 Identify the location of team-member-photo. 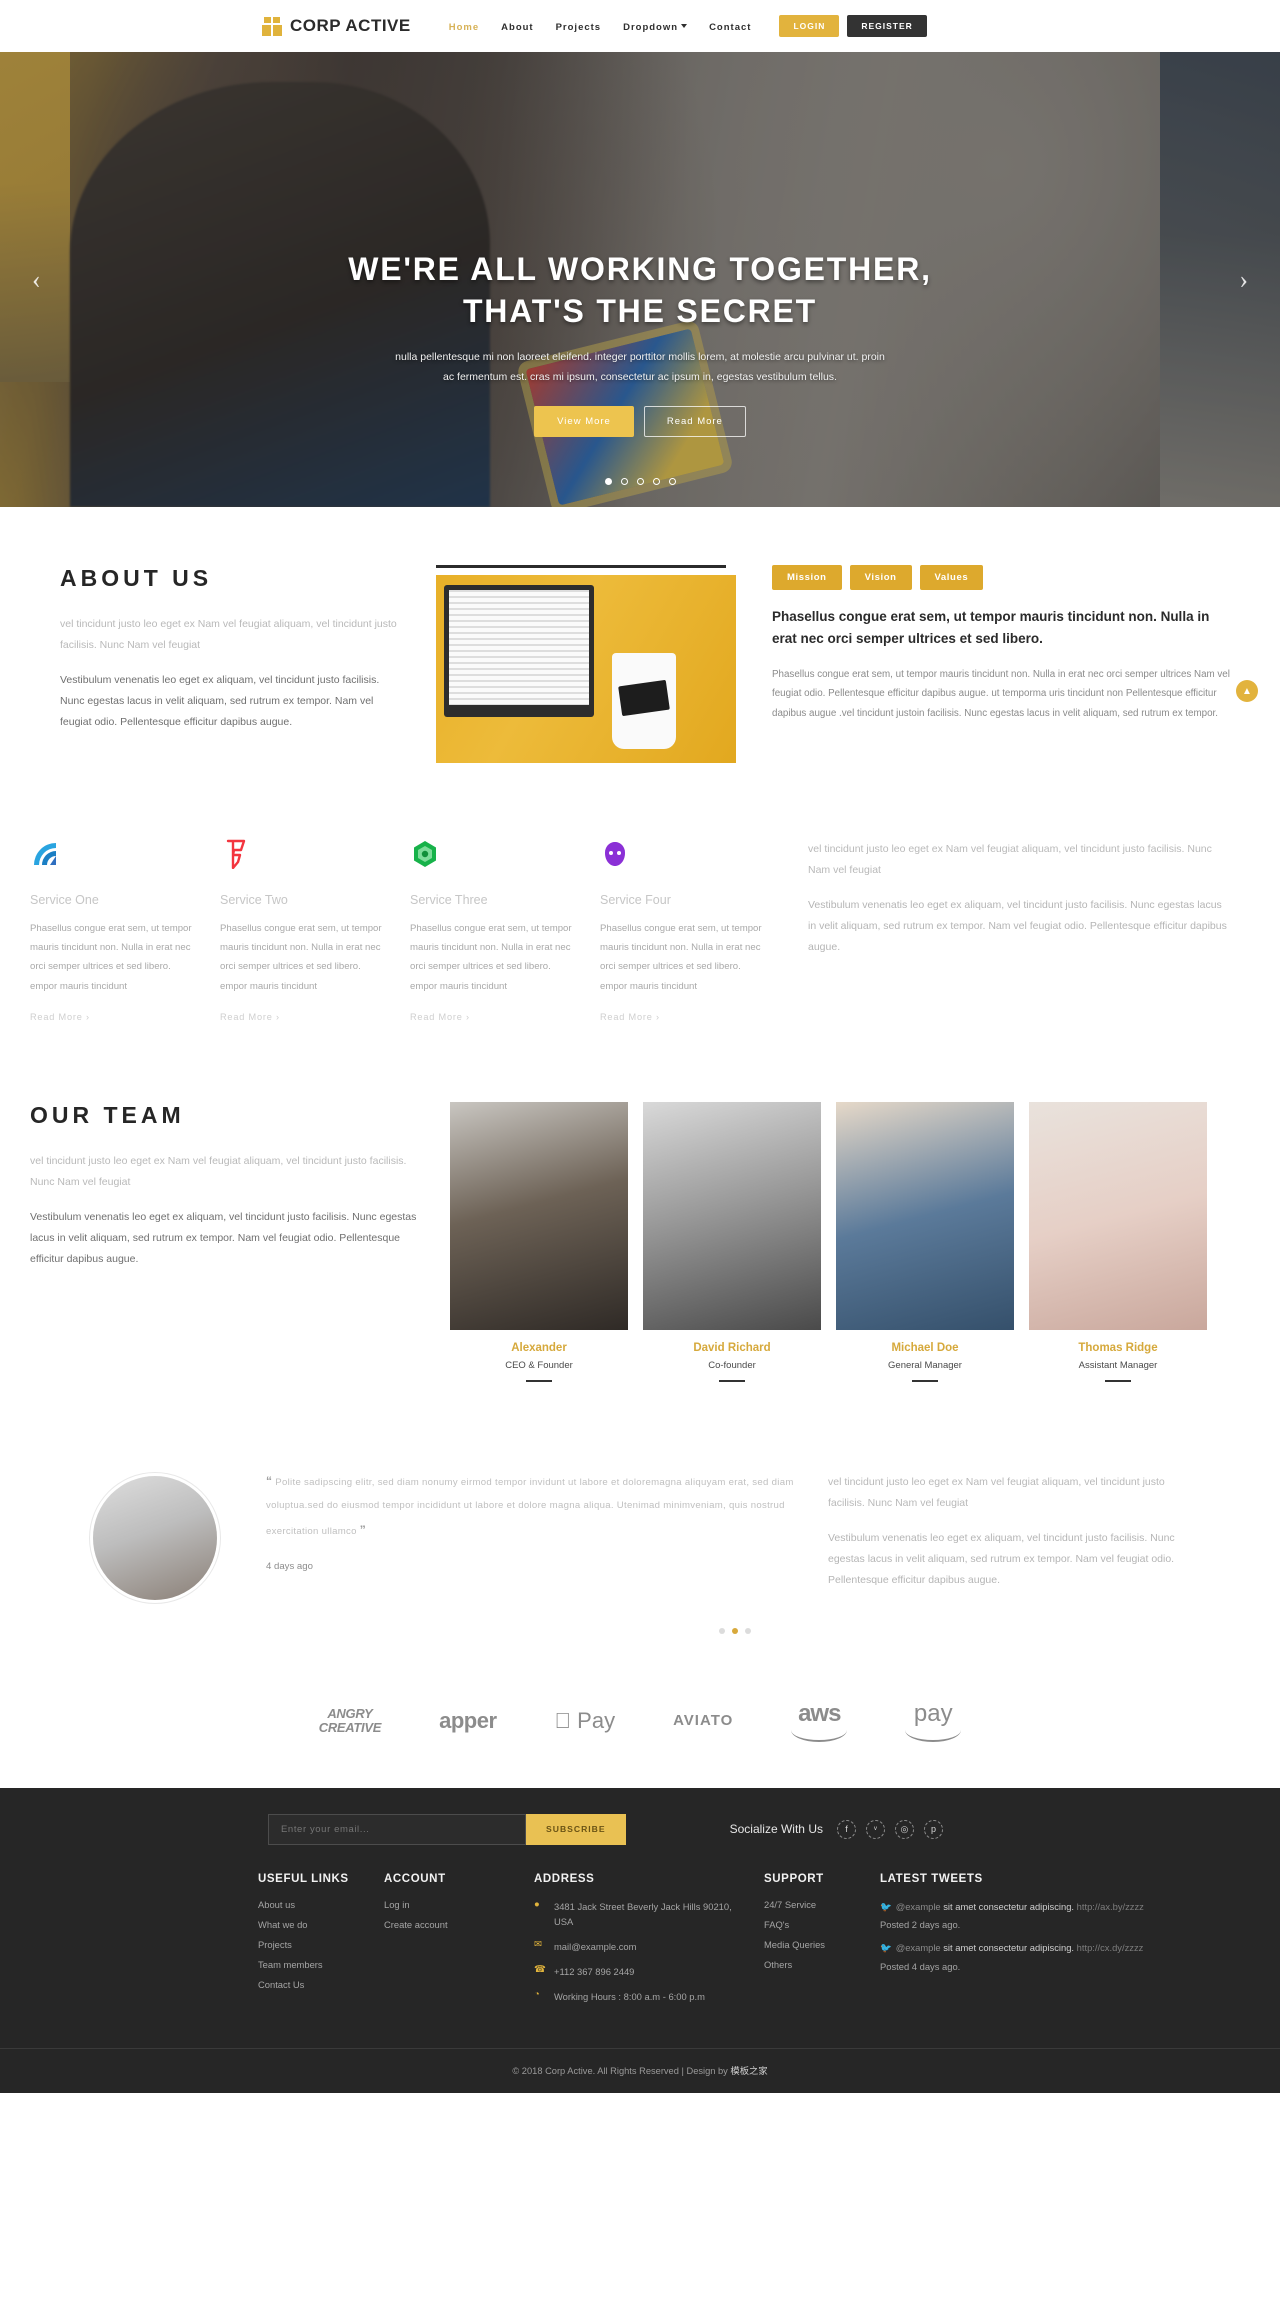
(732, 1215).